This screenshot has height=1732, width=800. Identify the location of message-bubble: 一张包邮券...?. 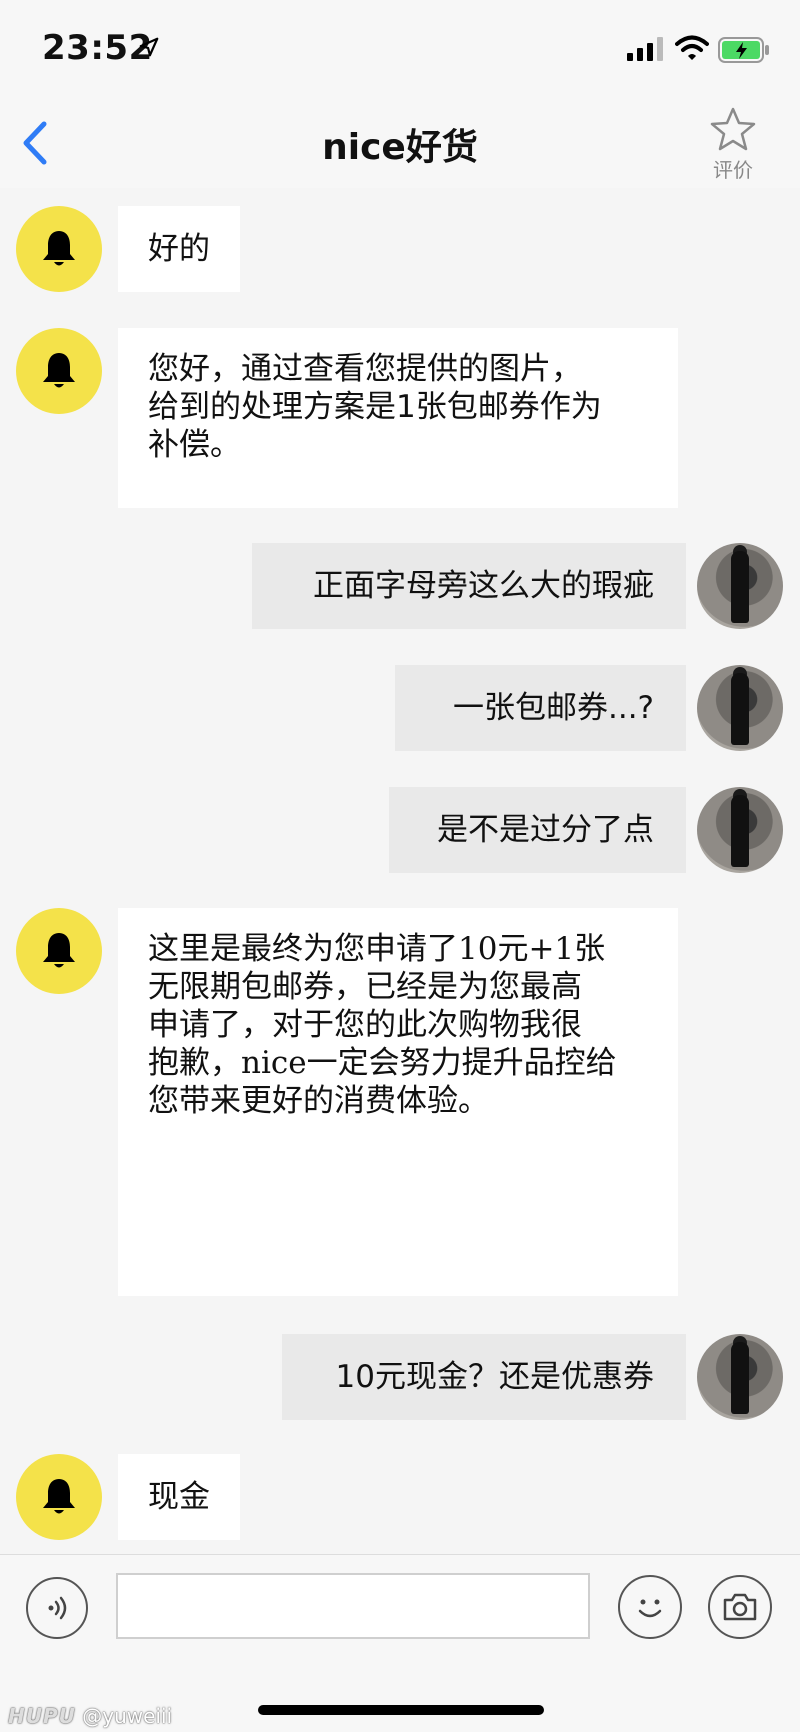
(540, 708).